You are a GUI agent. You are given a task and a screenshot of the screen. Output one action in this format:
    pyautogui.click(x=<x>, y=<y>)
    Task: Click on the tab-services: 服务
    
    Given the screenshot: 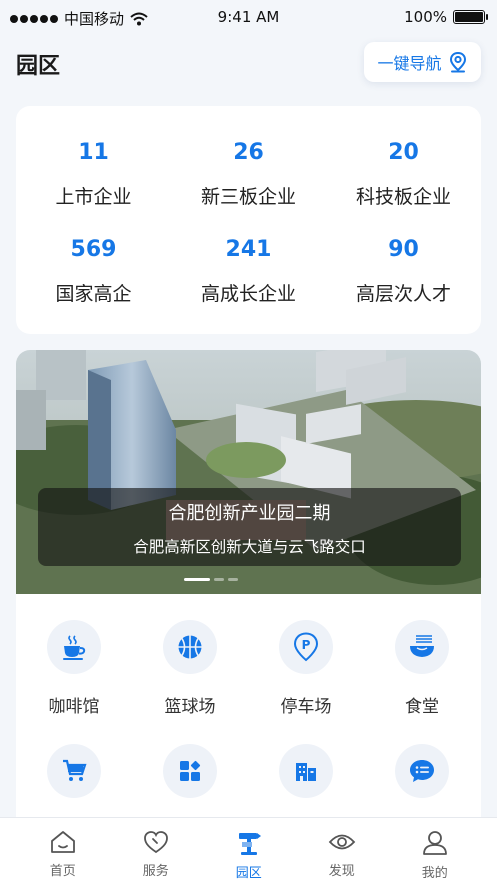 What is the action you would take?
    pyautogui.click(x=155, y=850)
    